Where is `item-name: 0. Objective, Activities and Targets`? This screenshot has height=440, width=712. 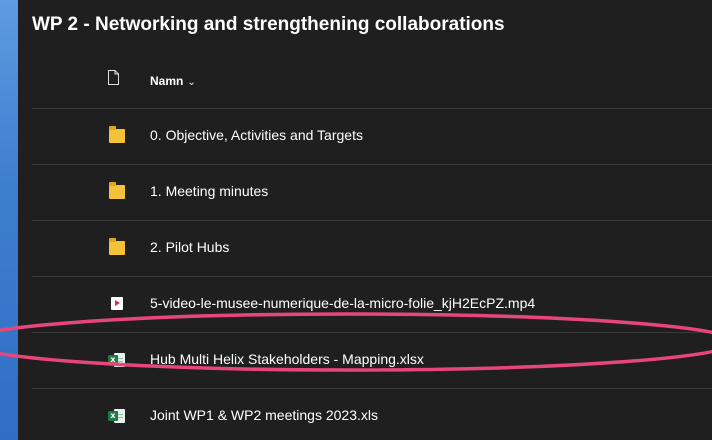
item-name: 0. Objective, Activities and Targets is located at coordinates (256, 135).